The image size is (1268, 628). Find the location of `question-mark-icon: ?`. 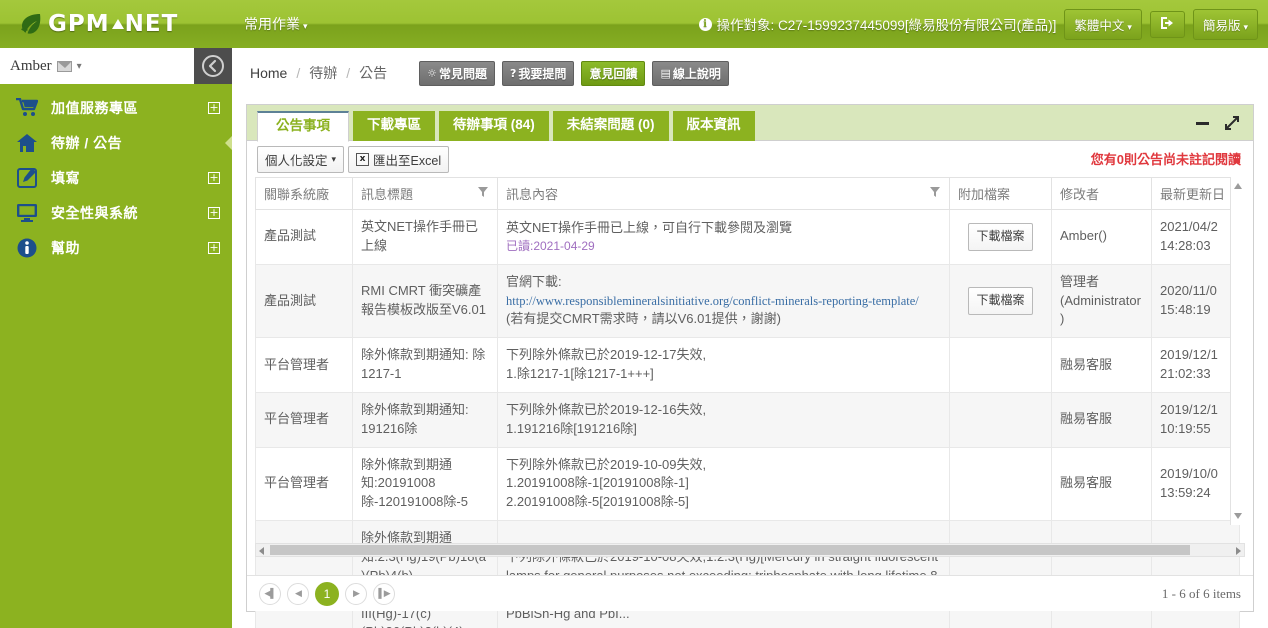

question-mark-icon: ? is located at coordinates (513, 73).